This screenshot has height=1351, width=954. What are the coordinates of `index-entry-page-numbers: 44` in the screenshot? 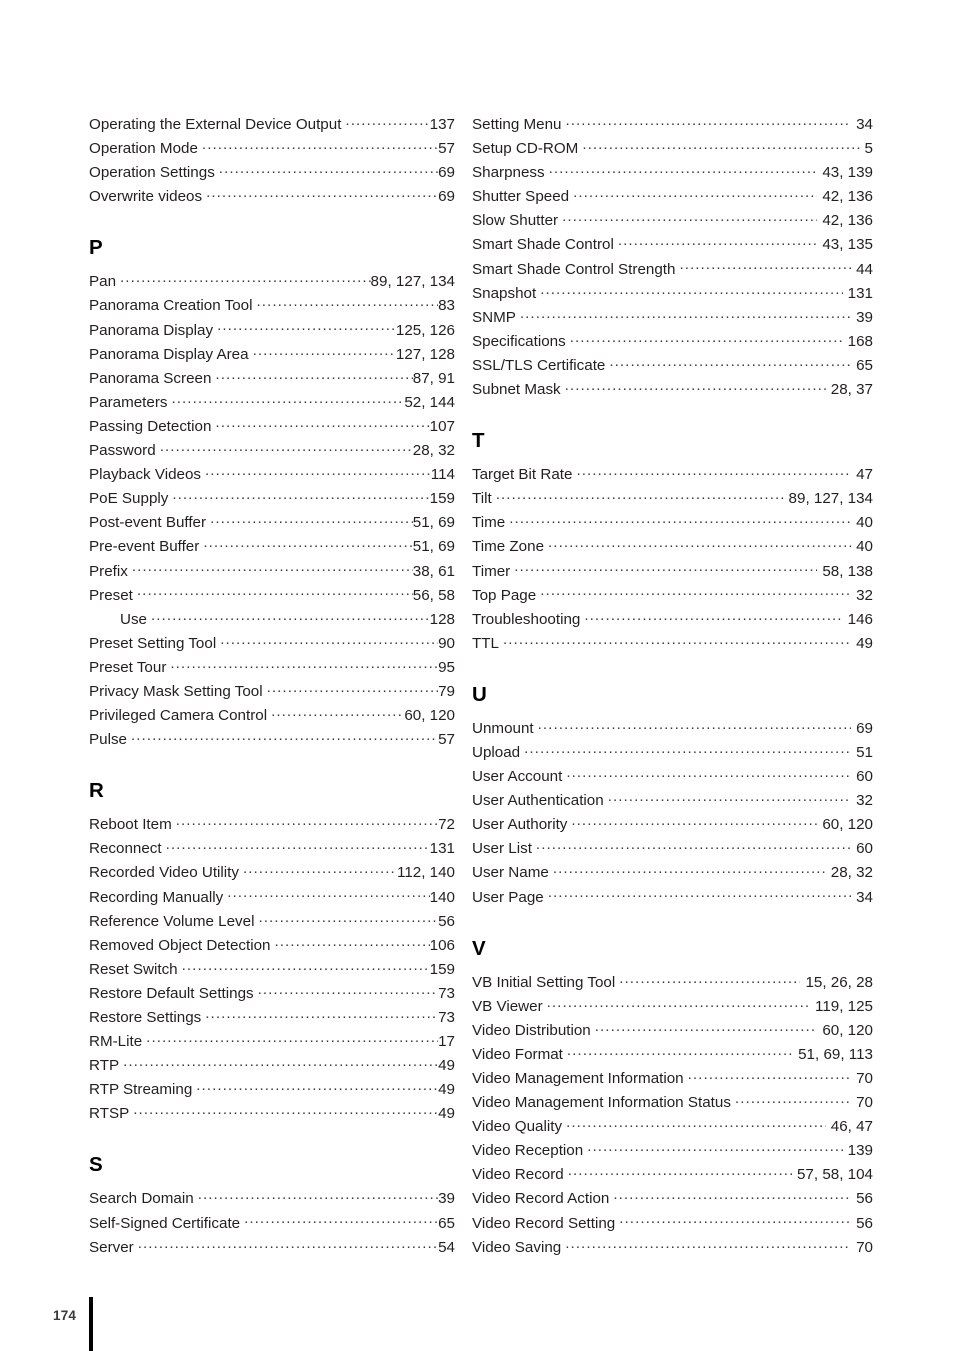 It's located at (864, 269).